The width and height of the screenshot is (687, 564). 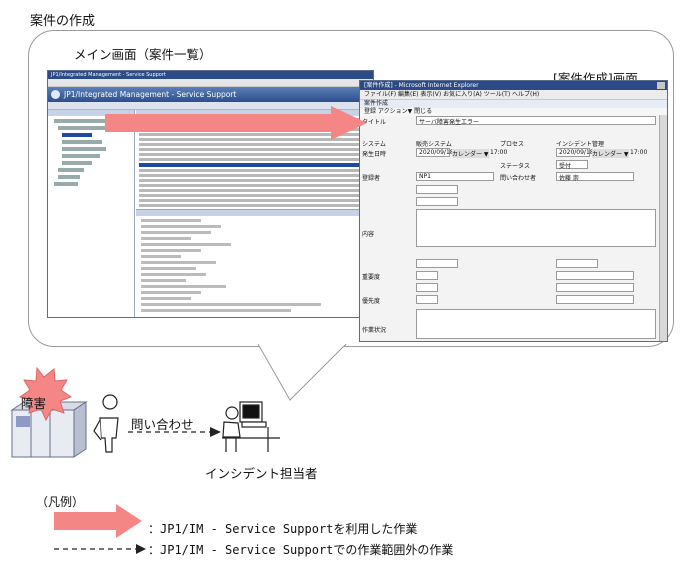 What do you see at coordinates (580, 144) in the screenshot?
I see `process-value: インシデント管理` at bounding box center [580, 144].